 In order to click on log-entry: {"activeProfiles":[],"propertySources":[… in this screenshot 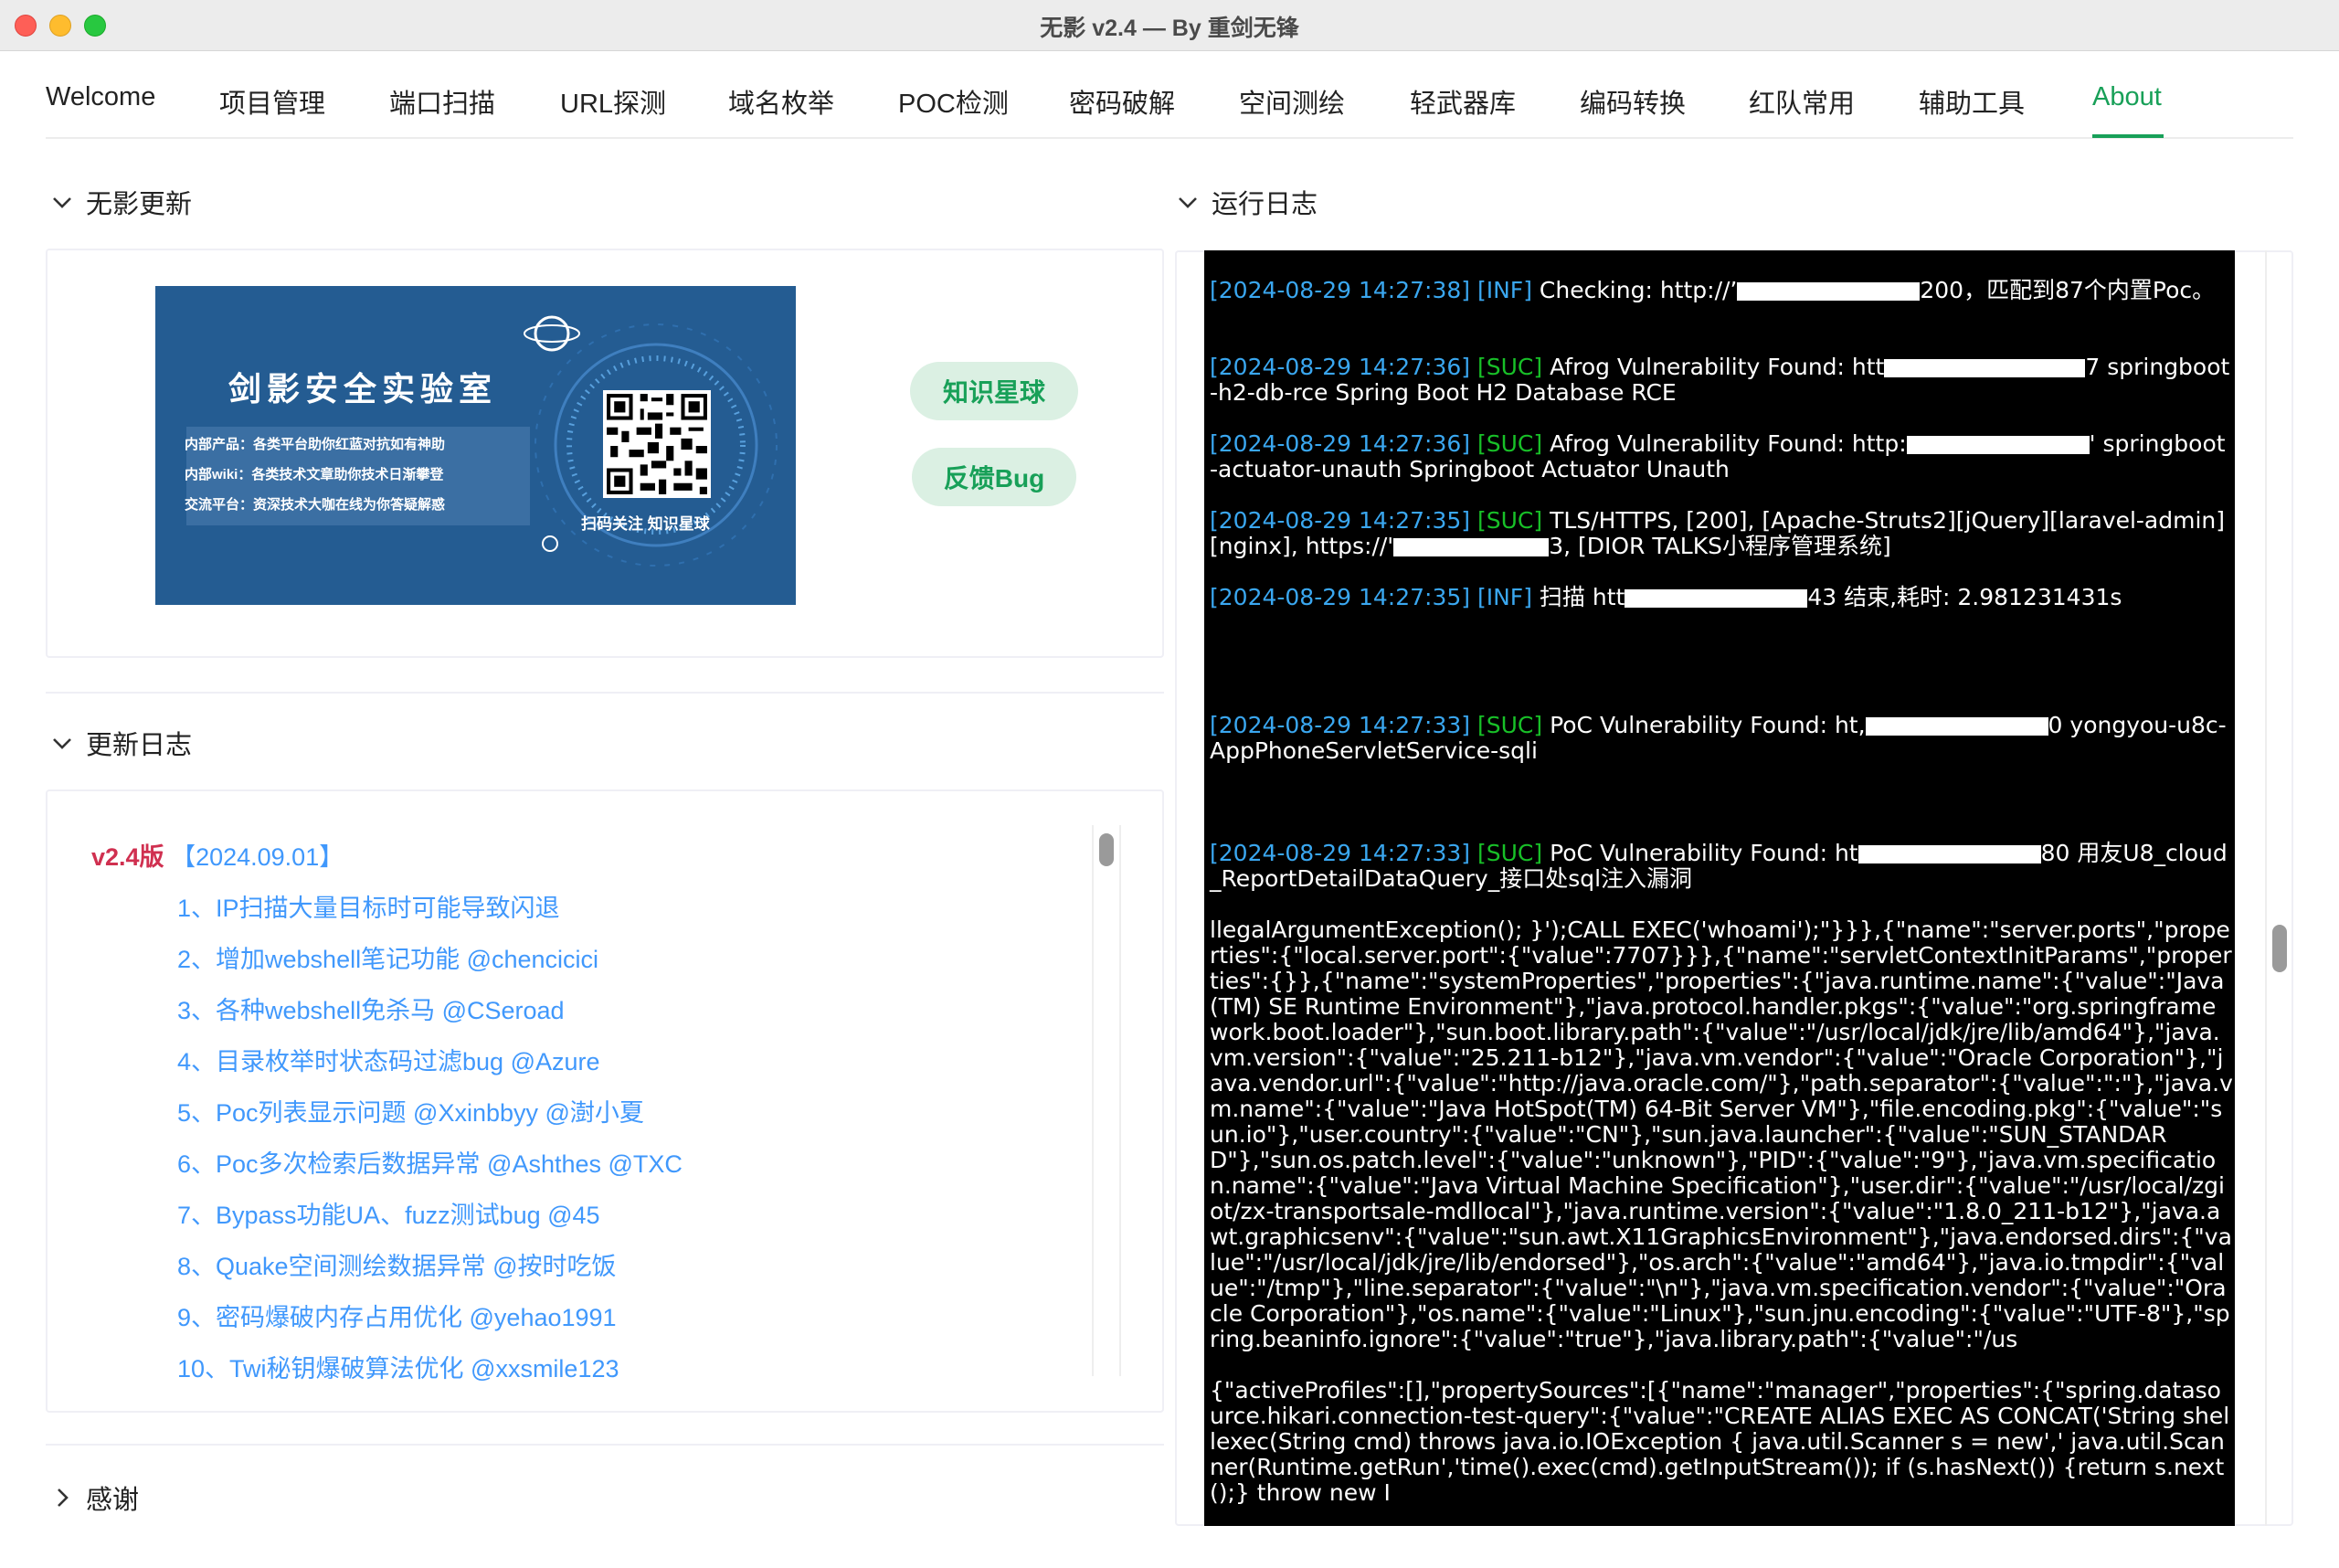, I will do `click(1720, 1442)`.